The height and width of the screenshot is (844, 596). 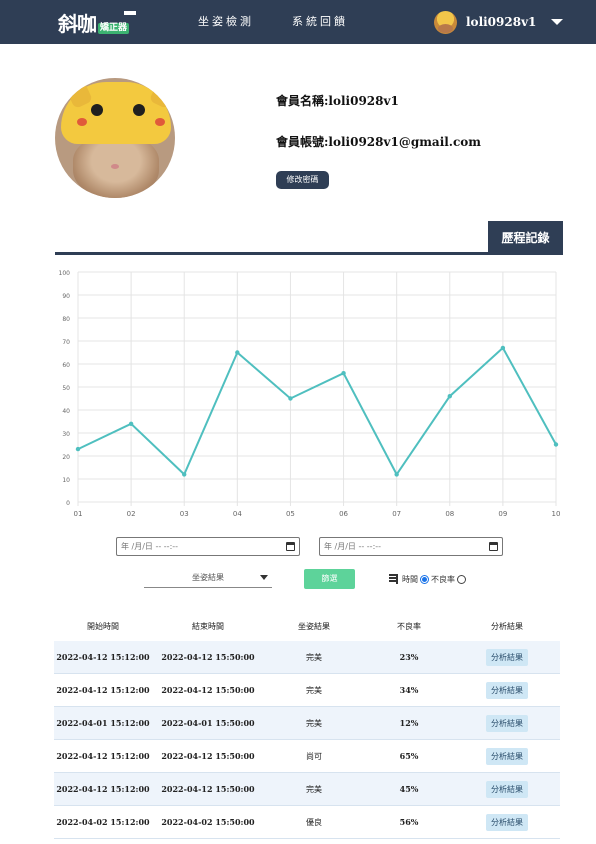 I want to click on start-datetime-input: 年 /月/日 -- --:--, so click(x=208, y=546).